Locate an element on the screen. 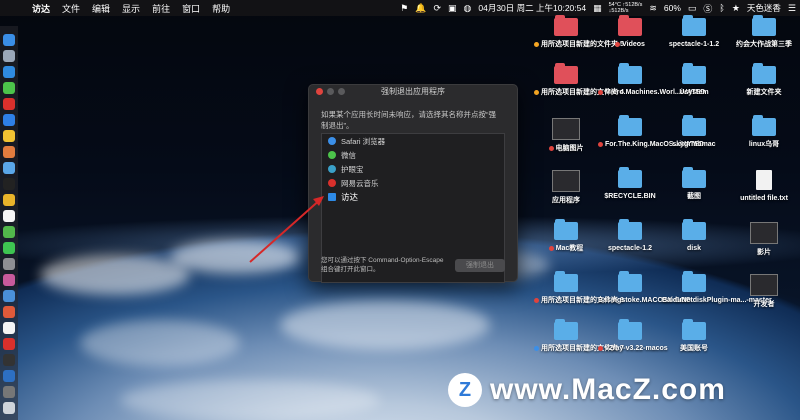 This screenshot has width=800, height=420. desktop-icon-label: 用所选项目新建的文件夹 9 is located at coordinates (579, 300).